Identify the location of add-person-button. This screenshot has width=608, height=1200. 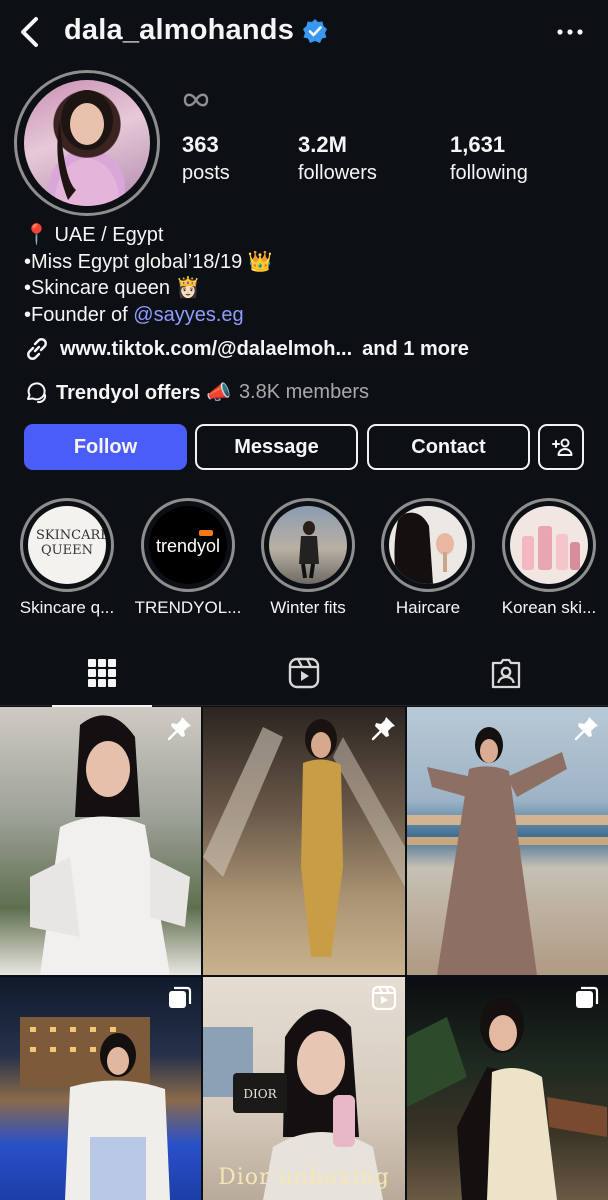
(561, 447).